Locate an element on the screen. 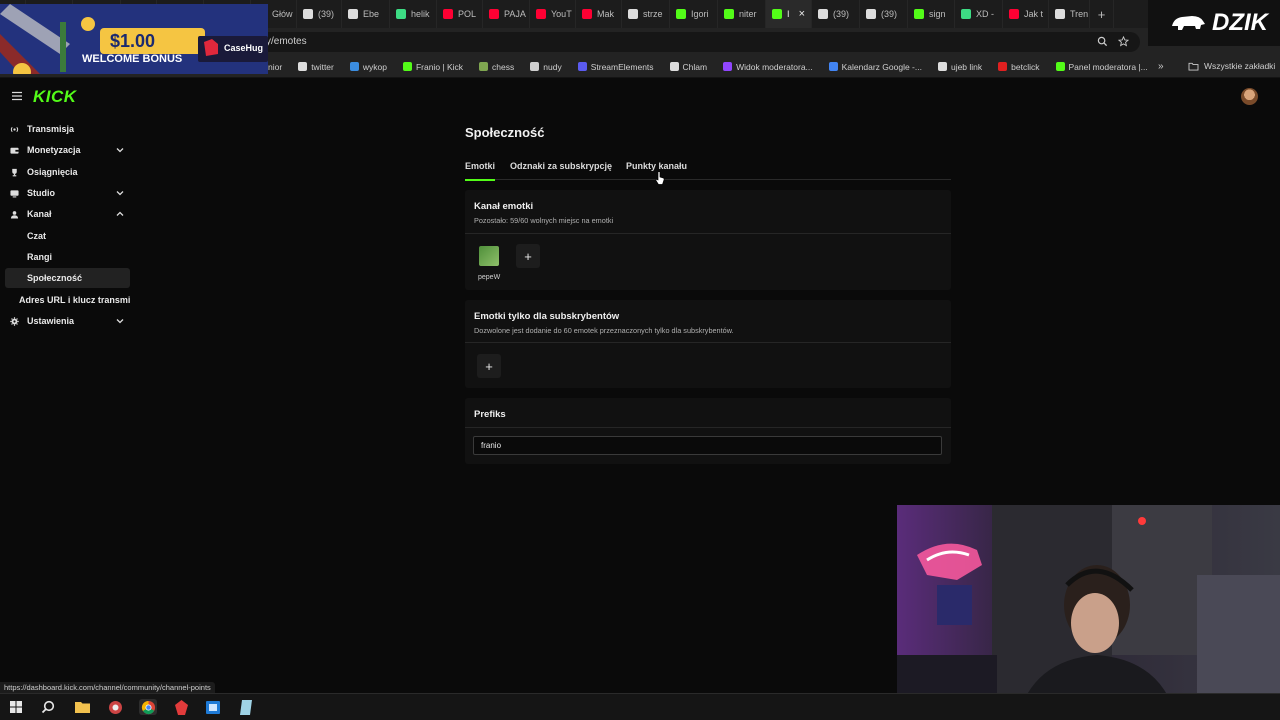 The width and height of the screenshot is (1280, 720). channel-icon is located at coordinates (14, 214).